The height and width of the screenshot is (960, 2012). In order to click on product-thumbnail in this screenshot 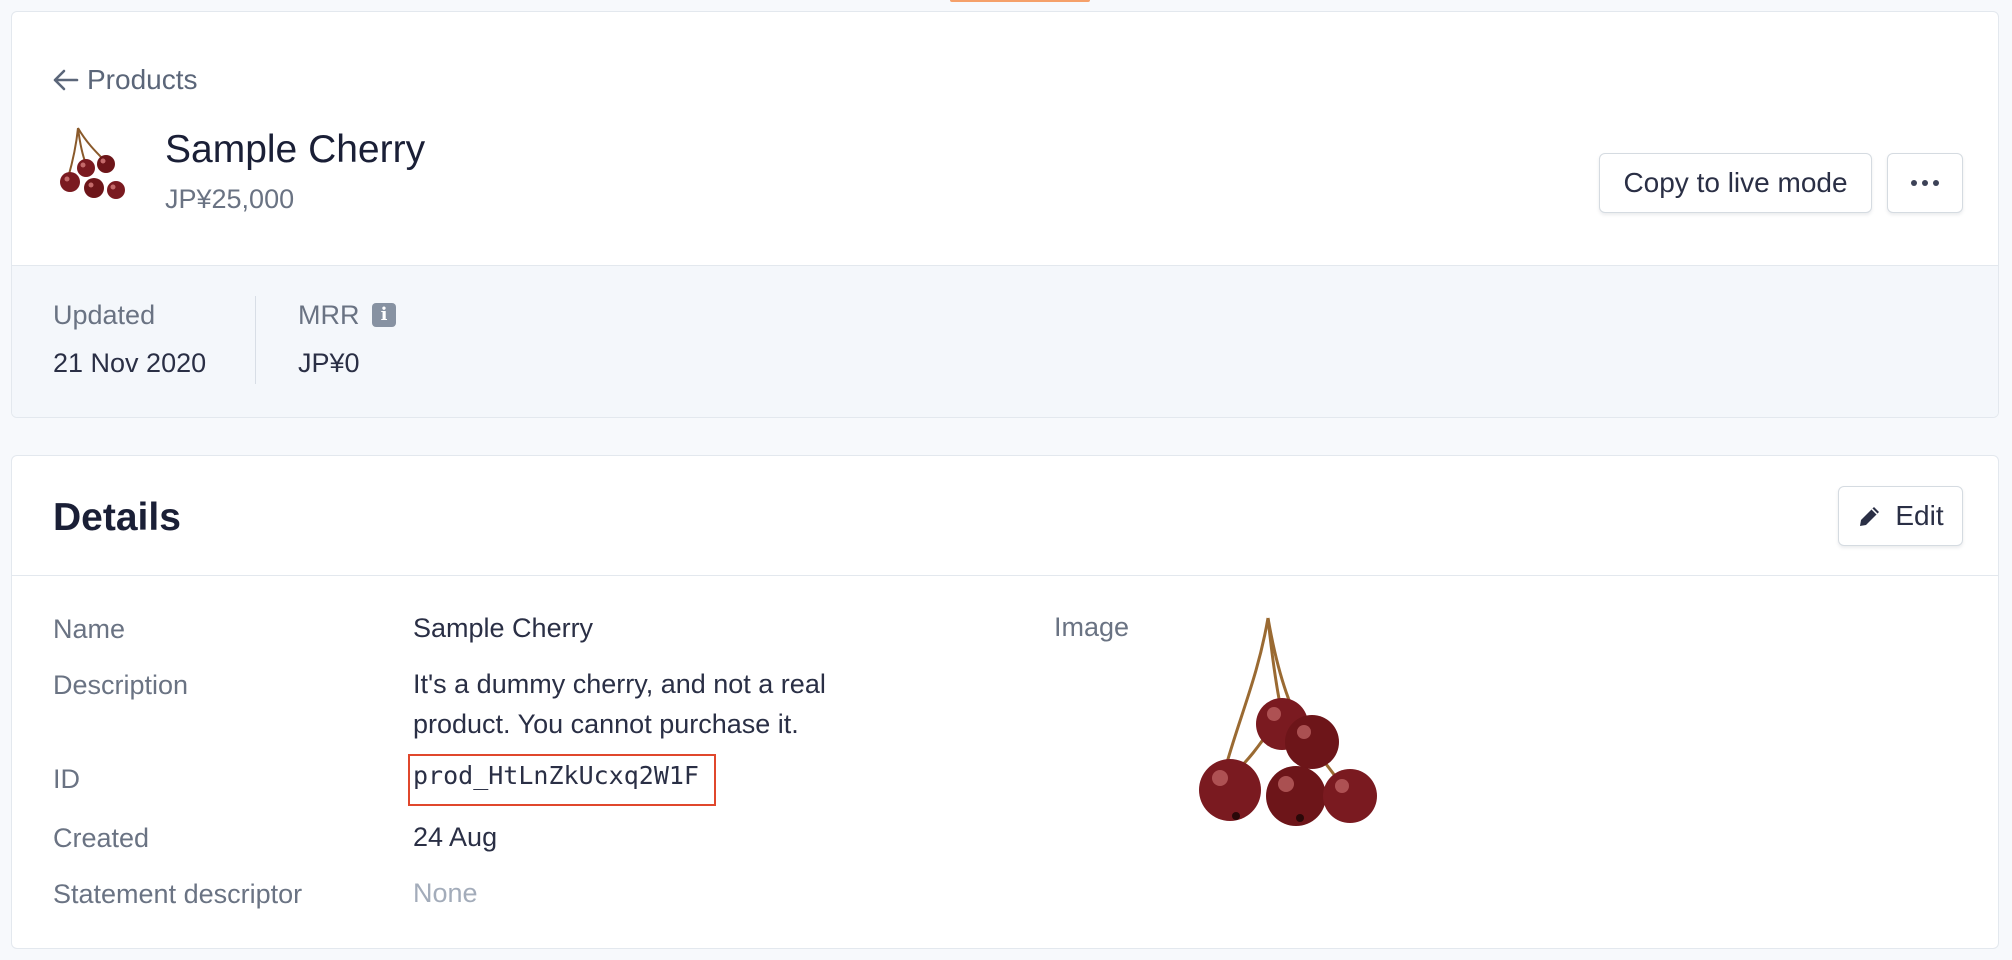, I will do `click(92, 163)`.